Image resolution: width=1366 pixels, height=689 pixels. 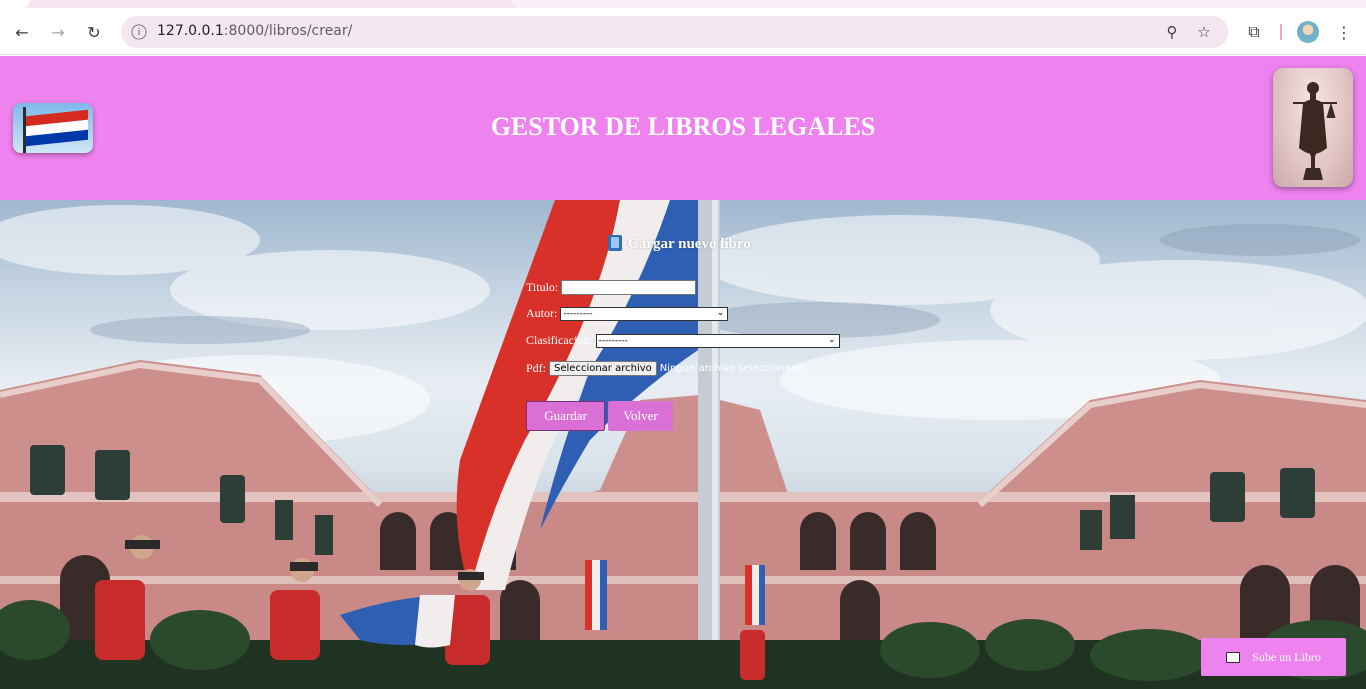 What do you see at coordinates (717, 340) in the screenshot?
I see `clasificacion-select: --------- ⌄` at bounding box center [717, 340].